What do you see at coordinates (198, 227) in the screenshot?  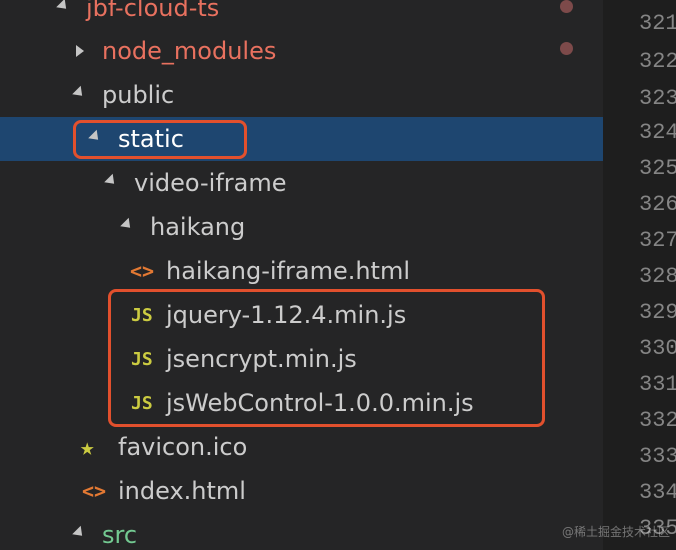 I see `tree-item-label: haikang` at bounding box center [198, 227].